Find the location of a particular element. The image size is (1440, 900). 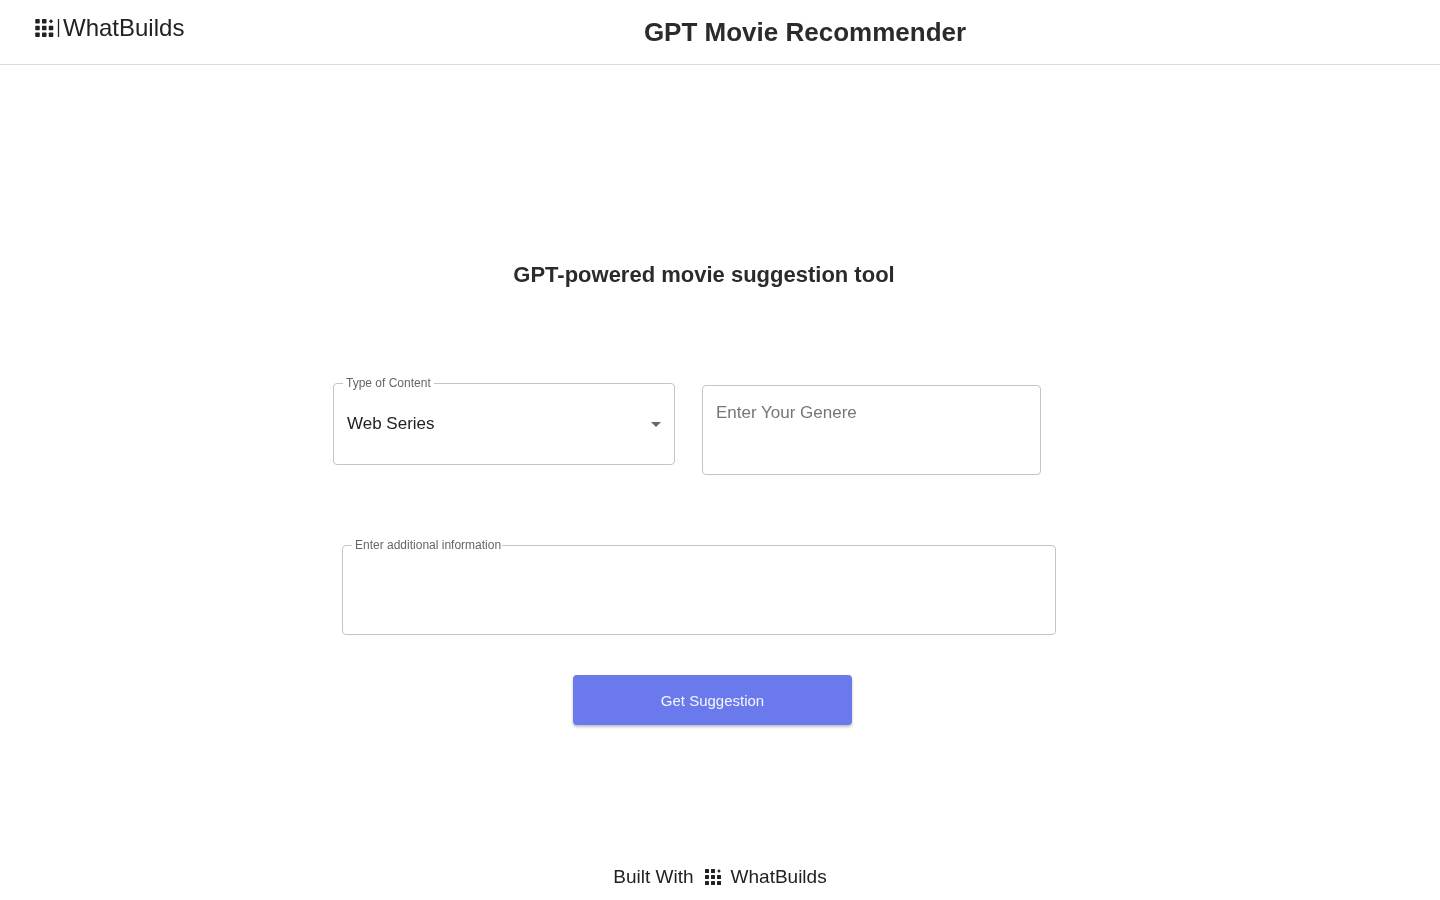

section-heading: GPT-powered movie suggestion tool is located at coordinates (704, 275).